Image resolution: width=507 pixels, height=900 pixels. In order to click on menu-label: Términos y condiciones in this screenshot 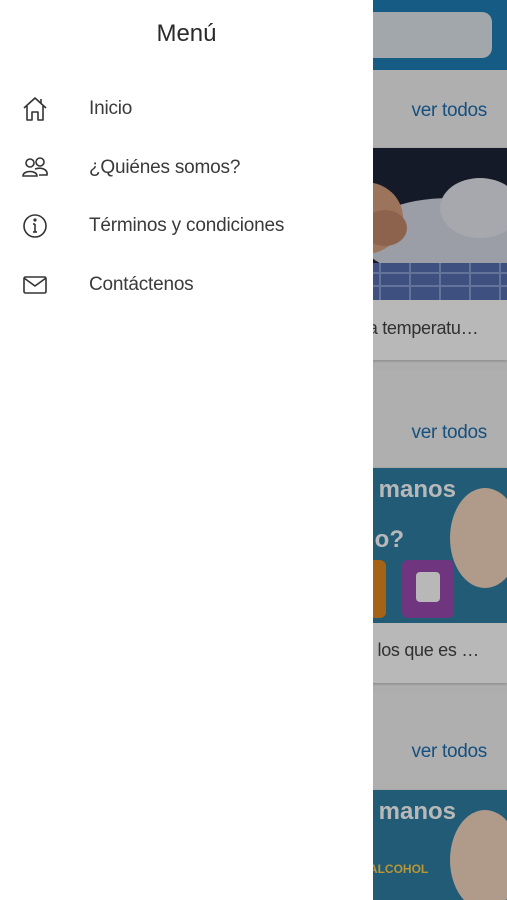, I will do `click(187, 225)`.